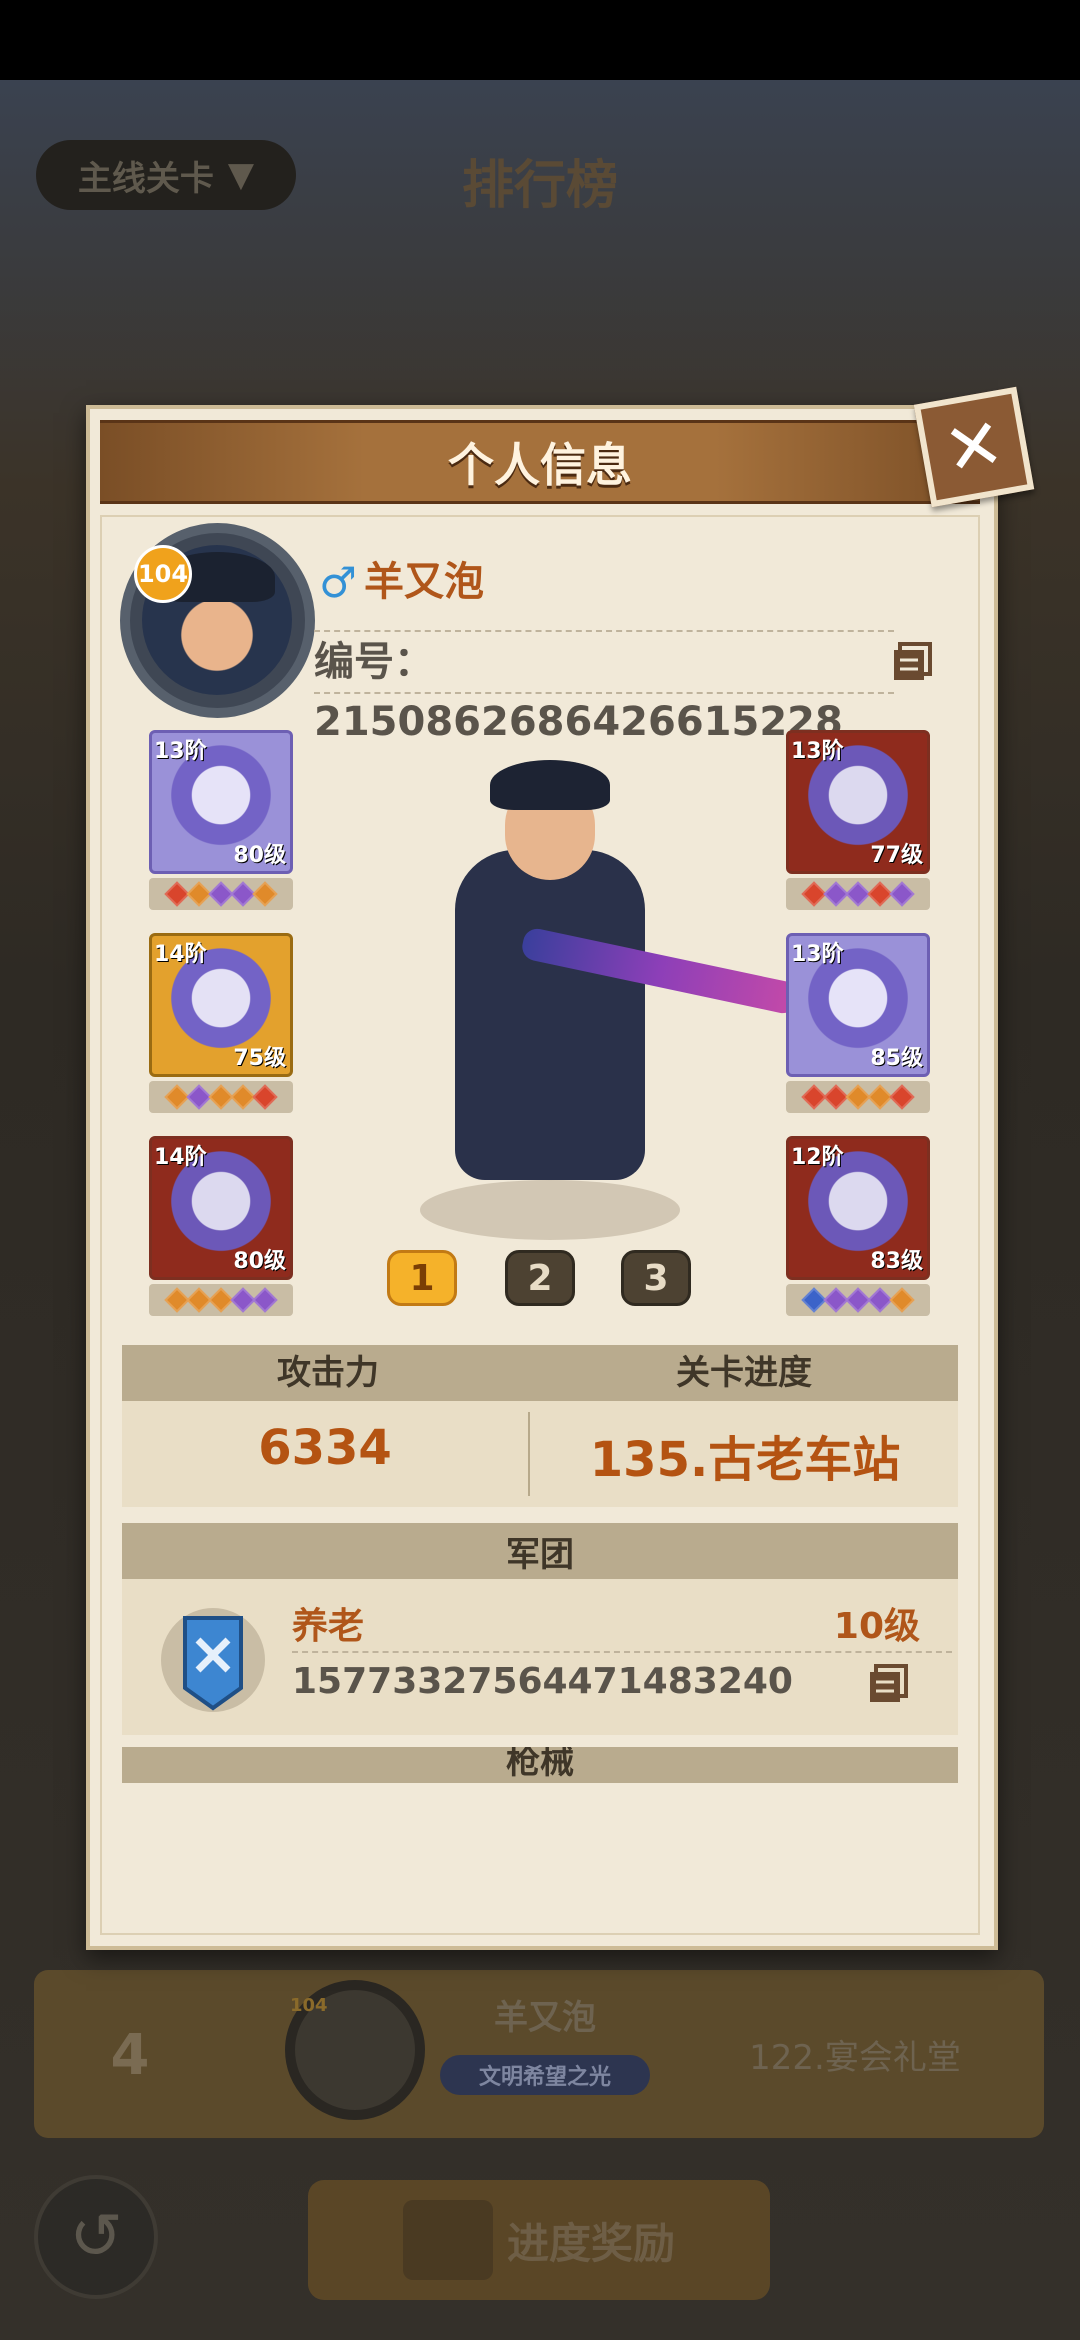 The image size is (1080, 2340). I want to click on character-body, so click(550, 1015).